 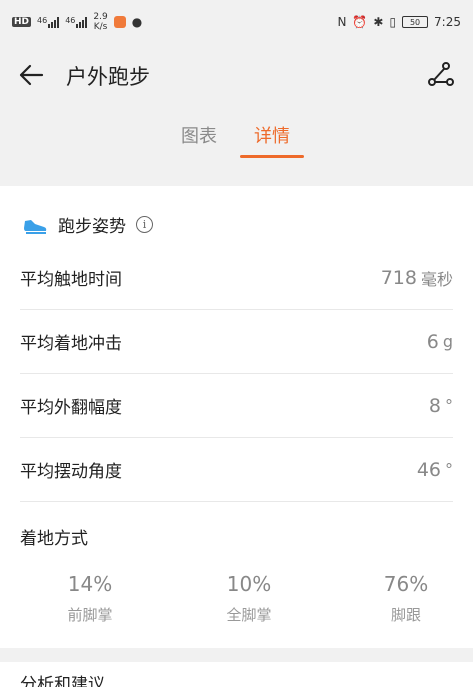 I want to click on vibrate-icon: ▯, so click(x=393, y=22).